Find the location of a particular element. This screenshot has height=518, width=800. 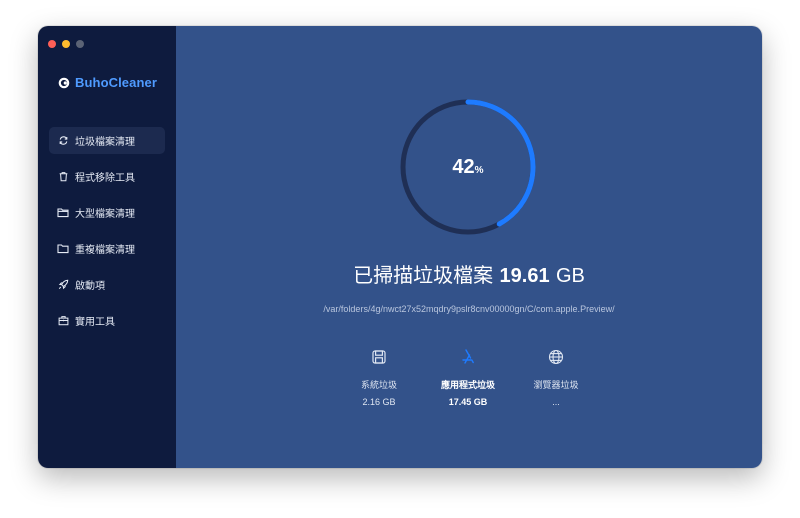

globe-icon is located at coordinates (556, 357).